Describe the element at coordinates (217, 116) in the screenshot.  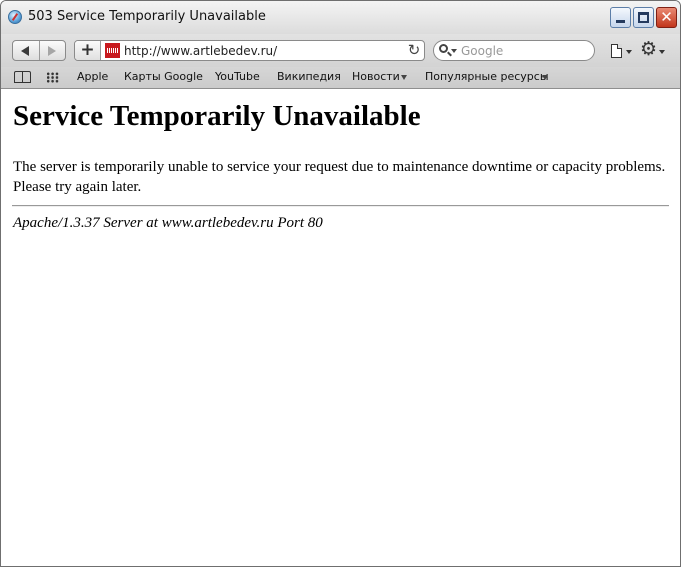
I see `page-title: Service Temporarily Unavailable` at that location.